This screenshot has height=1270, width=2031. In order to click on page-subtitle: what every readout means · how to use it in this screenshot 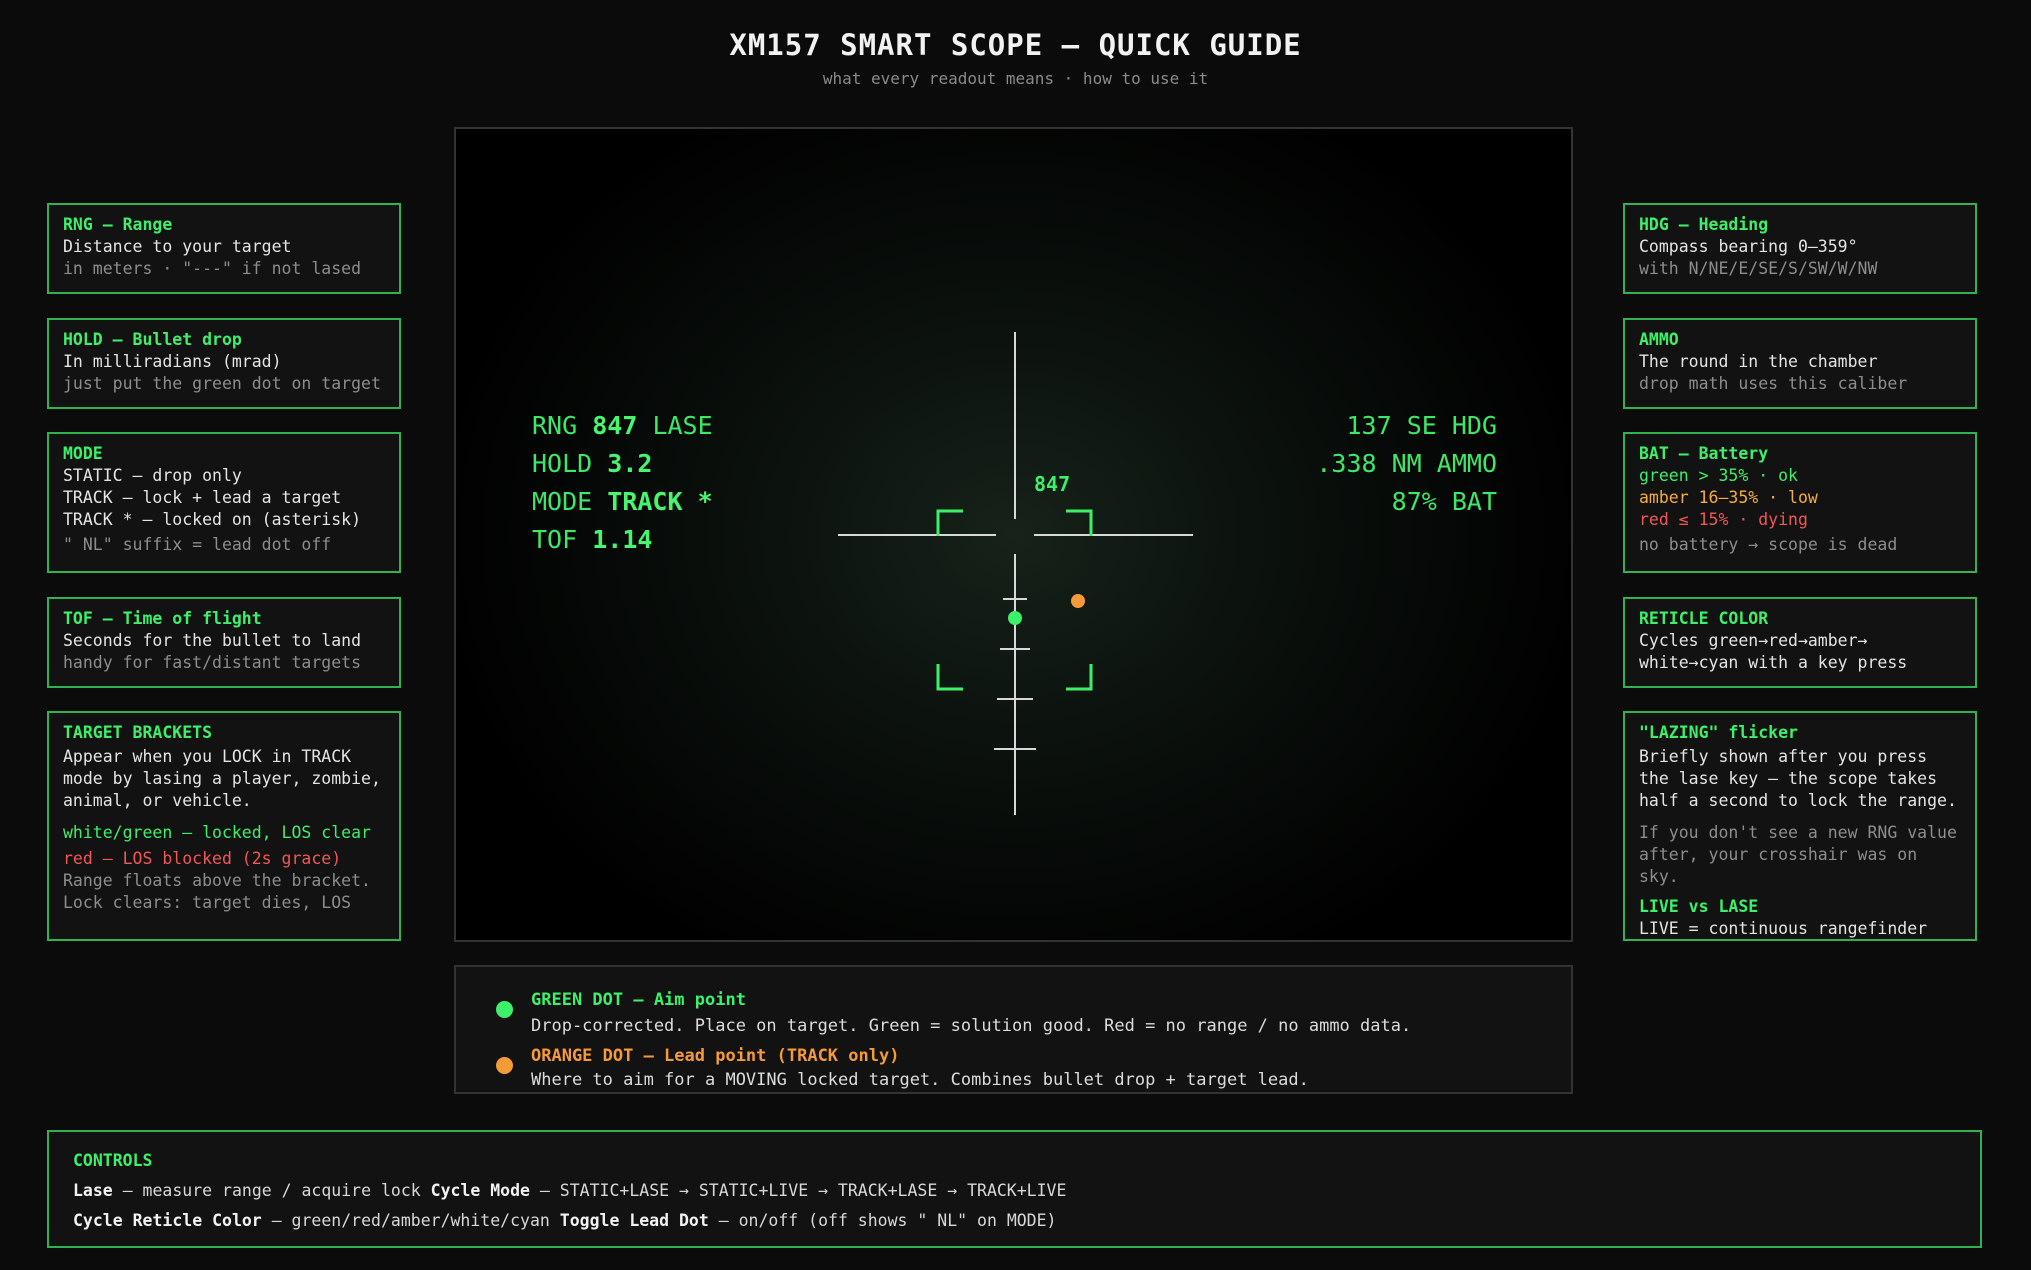, I will do `click(1015, 78)`.